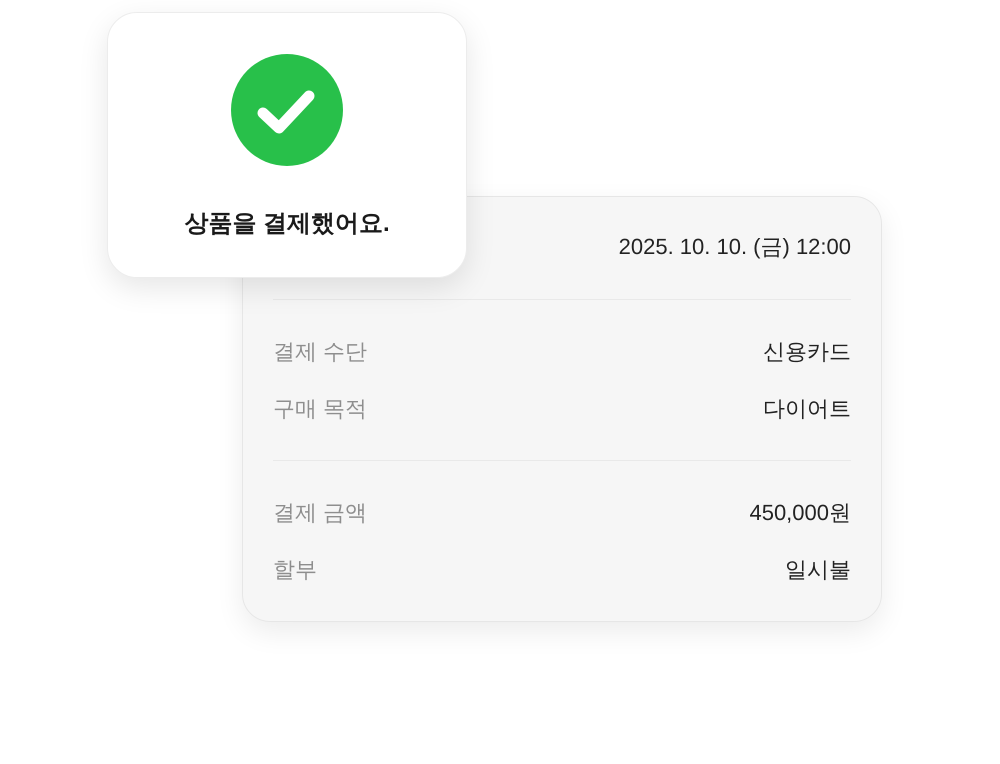  What do you see at coordinates (320, 513) in the screenshot?
I see `detail-label: 결제 금액` at bounding box center [320, 513].